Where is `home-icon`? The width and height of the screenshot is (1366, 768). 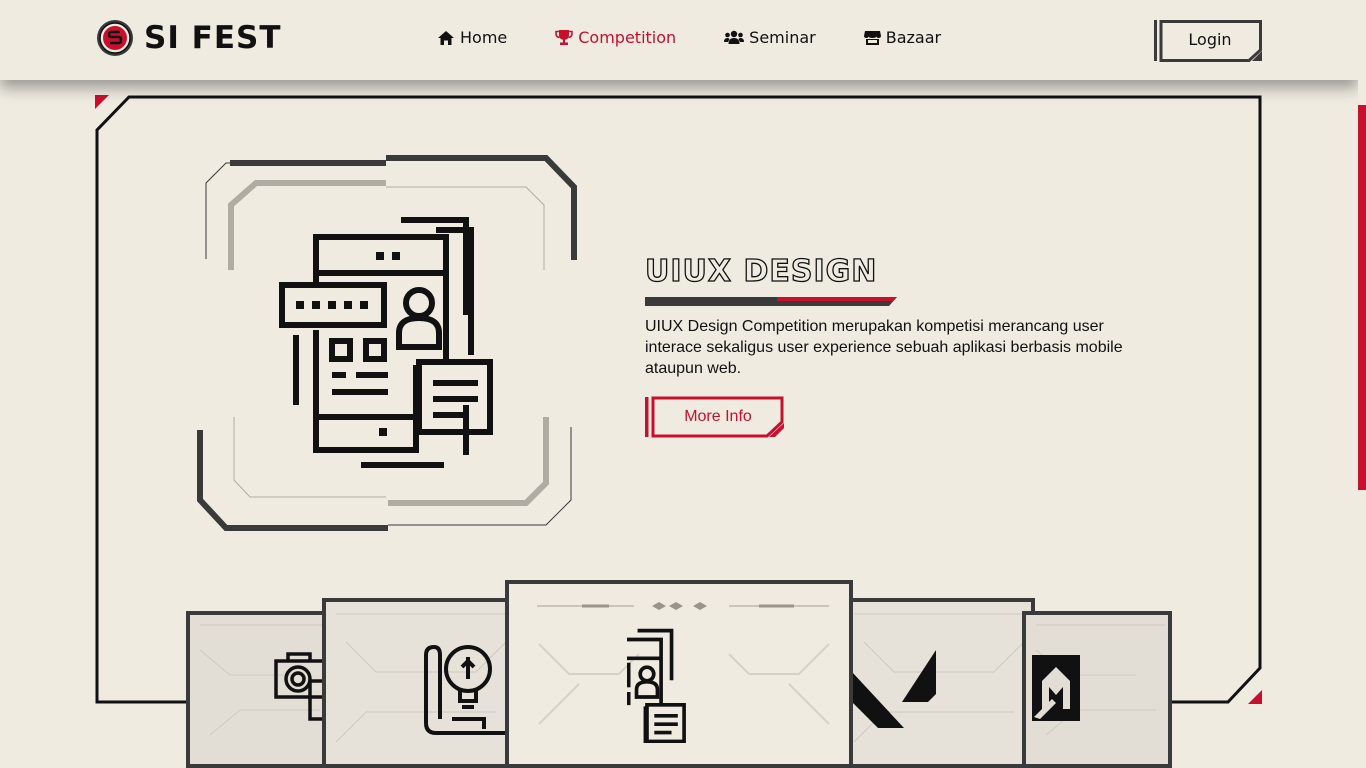 home-icon is located at coordinates (446, 37).